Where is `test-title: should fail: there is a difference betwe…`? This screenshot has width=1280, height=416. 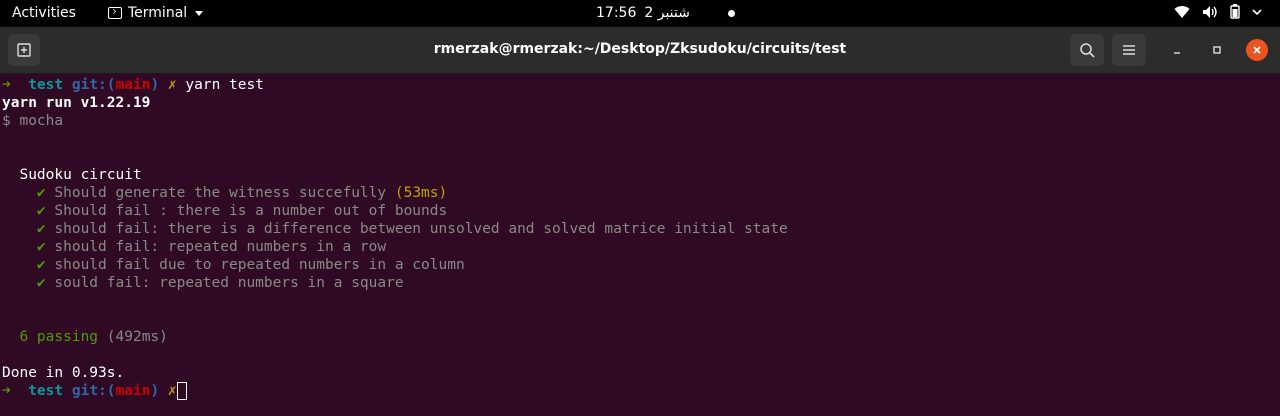
test-title: should fail: there is a difference betwe… is located at coordinates (421, 229).